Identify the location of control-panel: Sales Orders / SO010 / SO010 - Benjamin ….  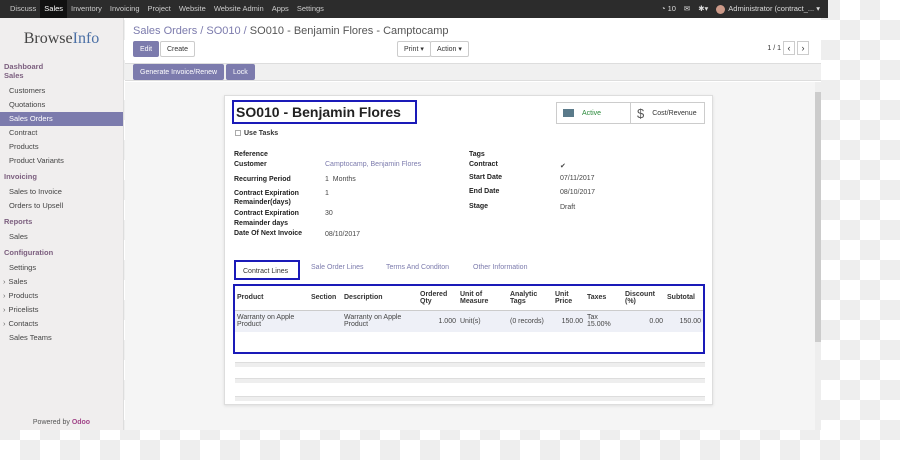
(473, 41).